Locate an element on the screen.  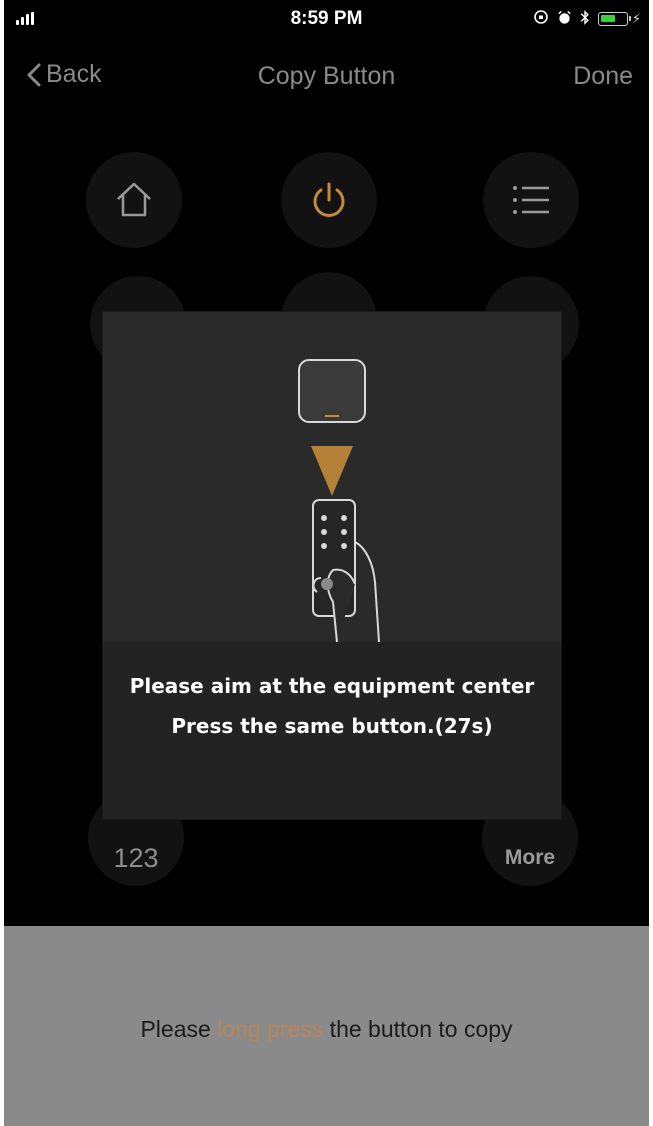
charging-icon: ⚡ is located at coordinates (636, 18).